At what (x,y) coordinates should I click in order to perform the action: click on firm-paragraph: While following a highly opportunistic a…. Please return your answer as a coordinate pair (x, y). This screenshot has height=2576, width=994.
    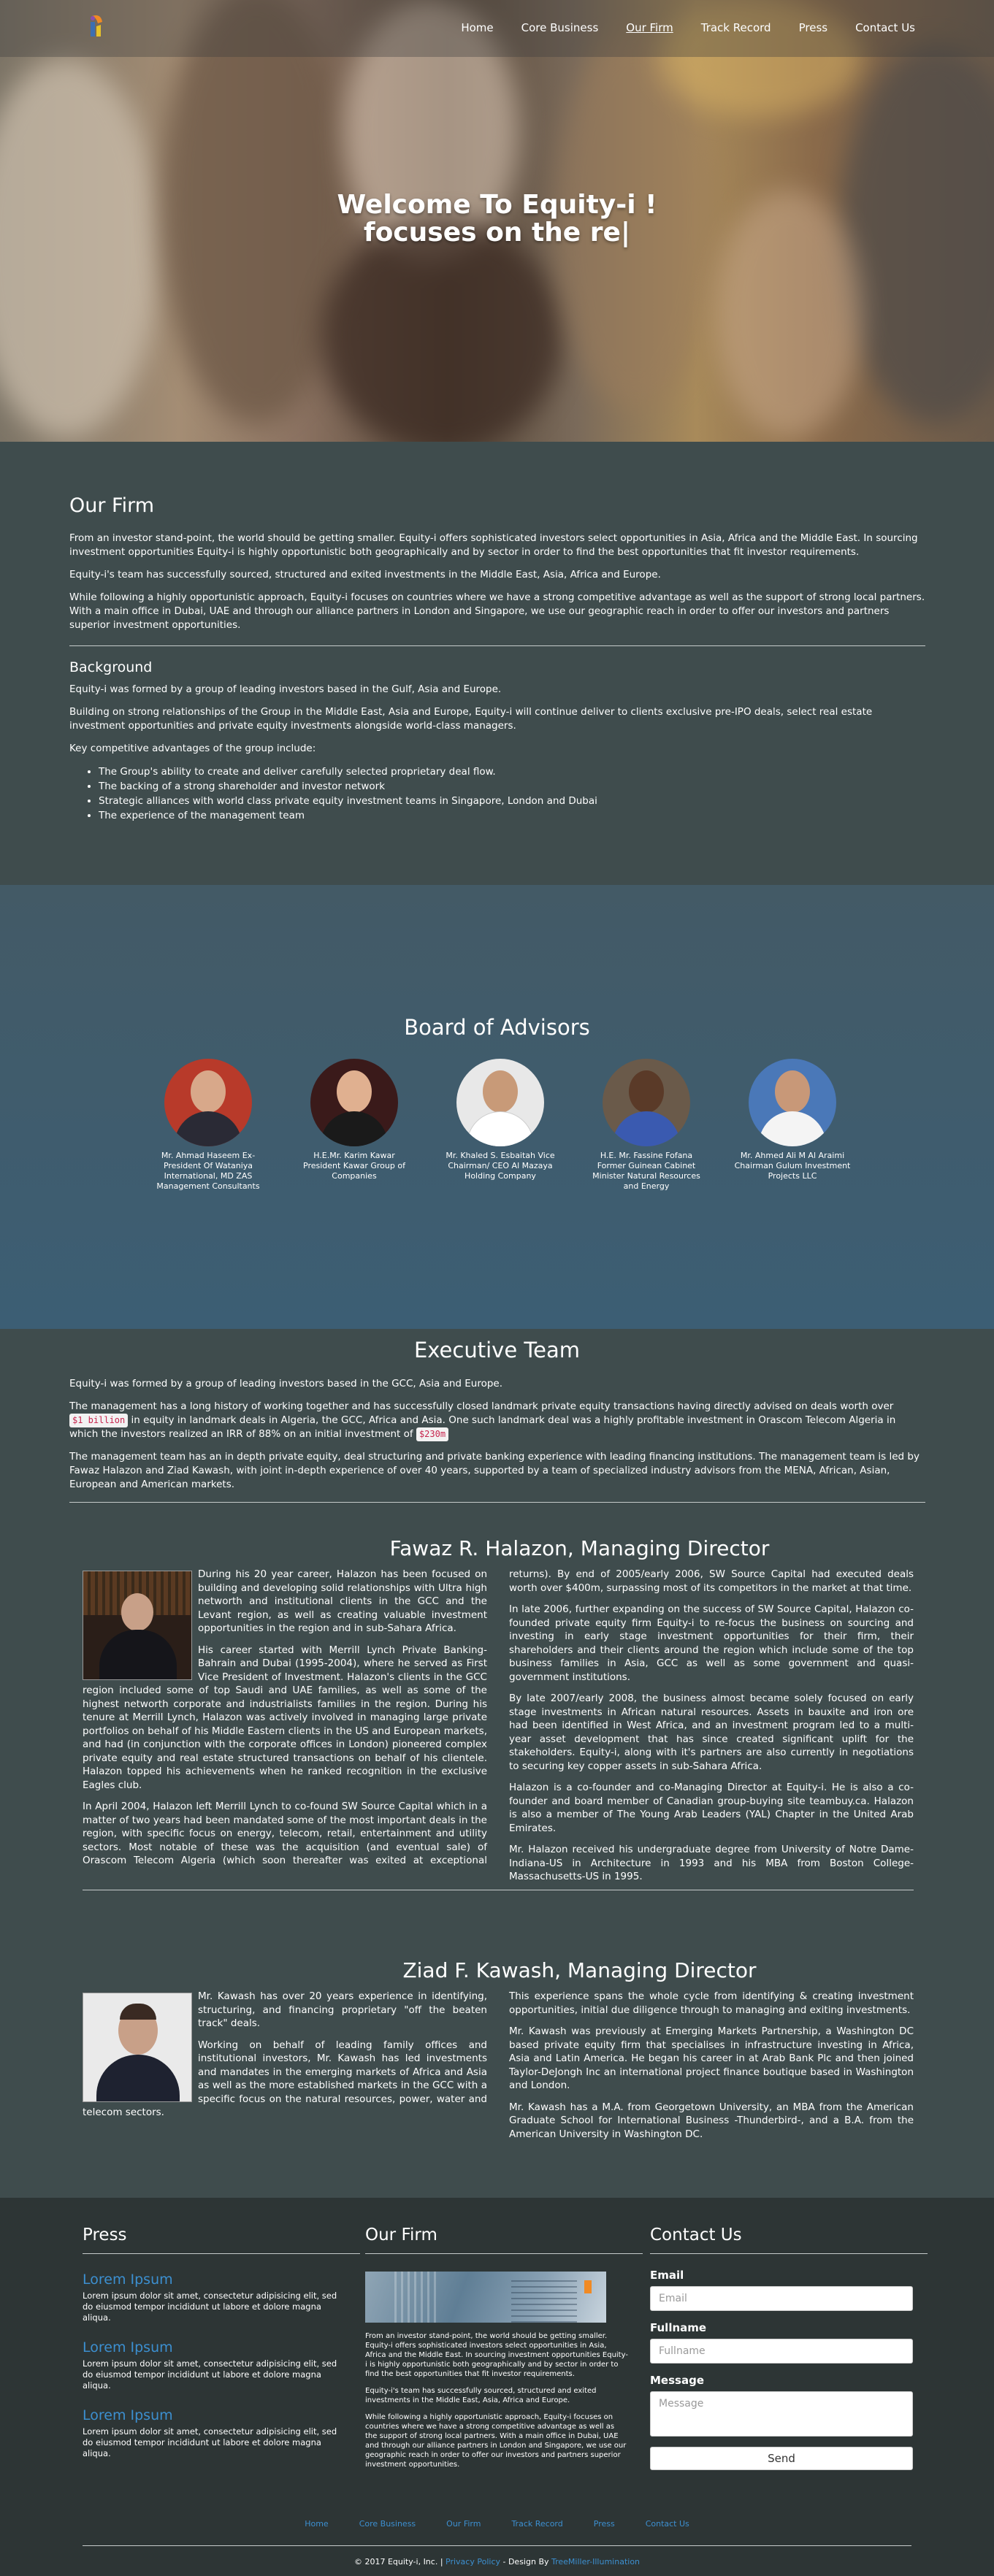
    Looking at the image, I should click on (497, 611).